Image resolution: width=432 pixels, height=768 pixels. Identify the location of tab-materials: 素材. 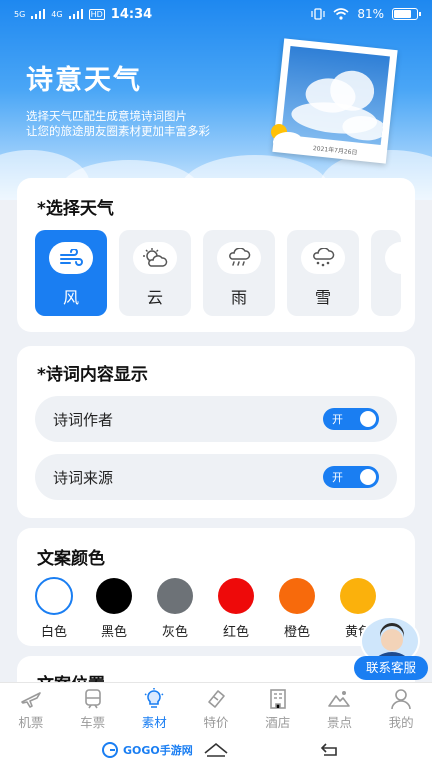
(154, 708).